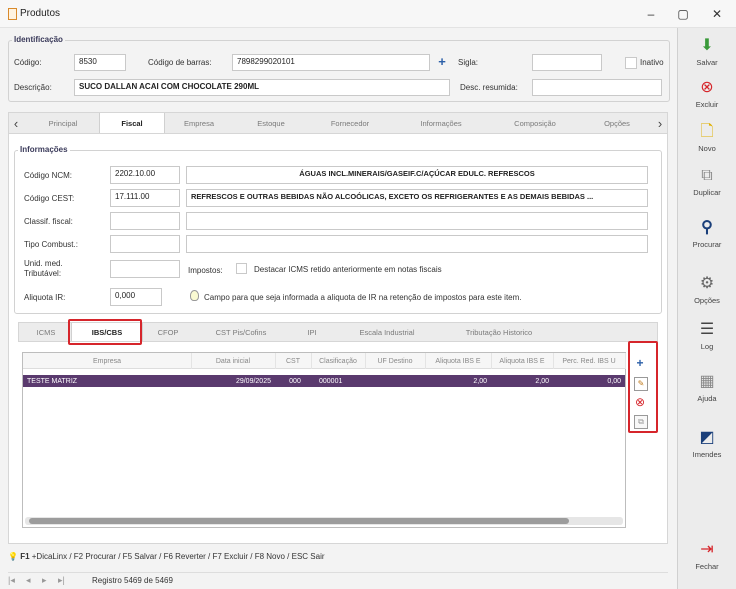  I want to click on close-button: ✕, so click(717, 14).